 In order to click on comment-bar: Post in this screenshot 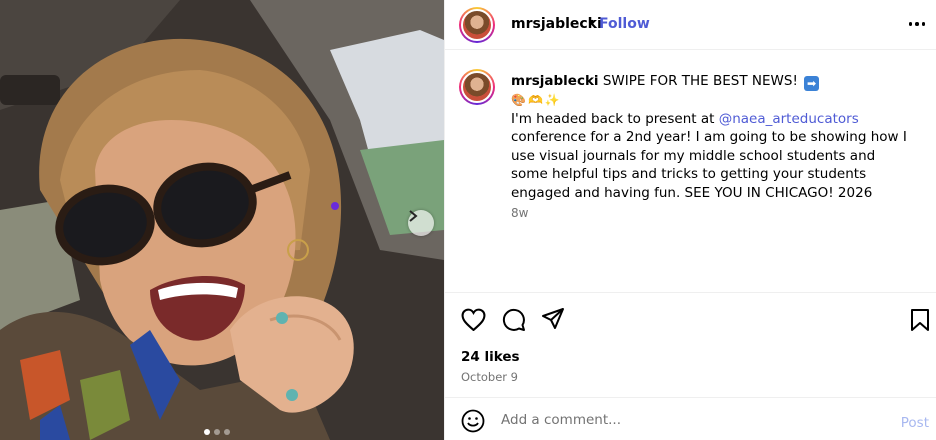, I will do `click(690, 418)`.